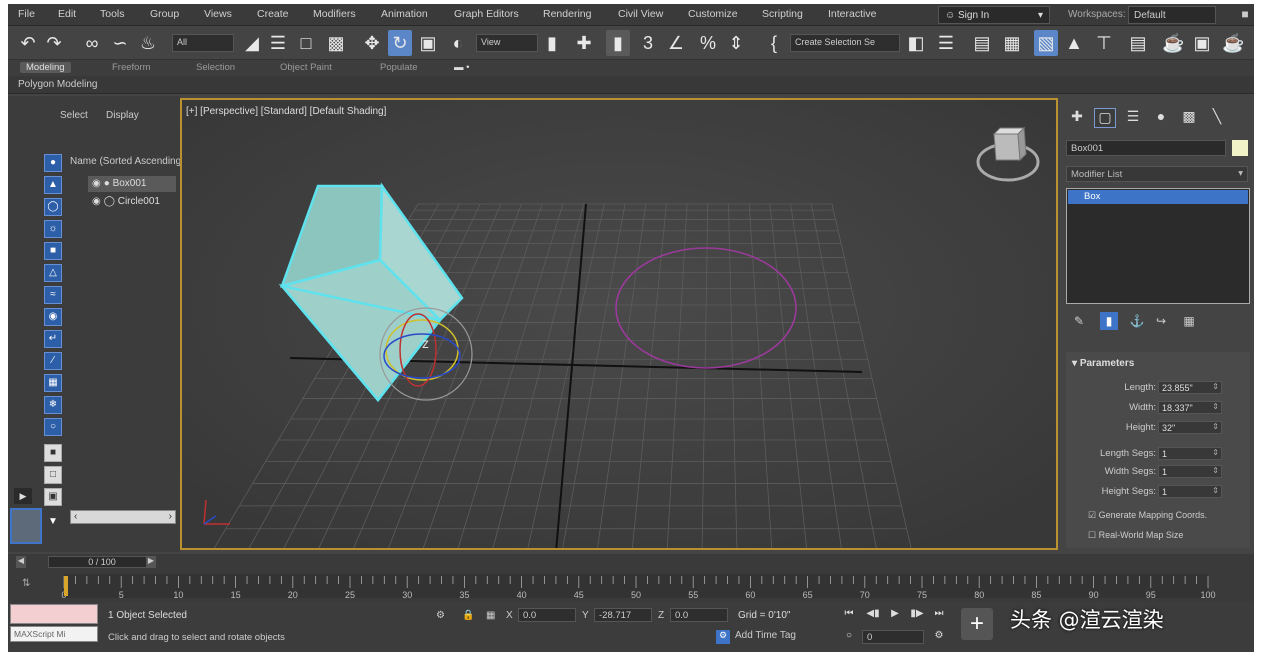 This screenshot has width=1262, height=656. Describe the element at coordinates (170, 516) in the screenshot. I see `scroll-right-icon: ›` at that location.